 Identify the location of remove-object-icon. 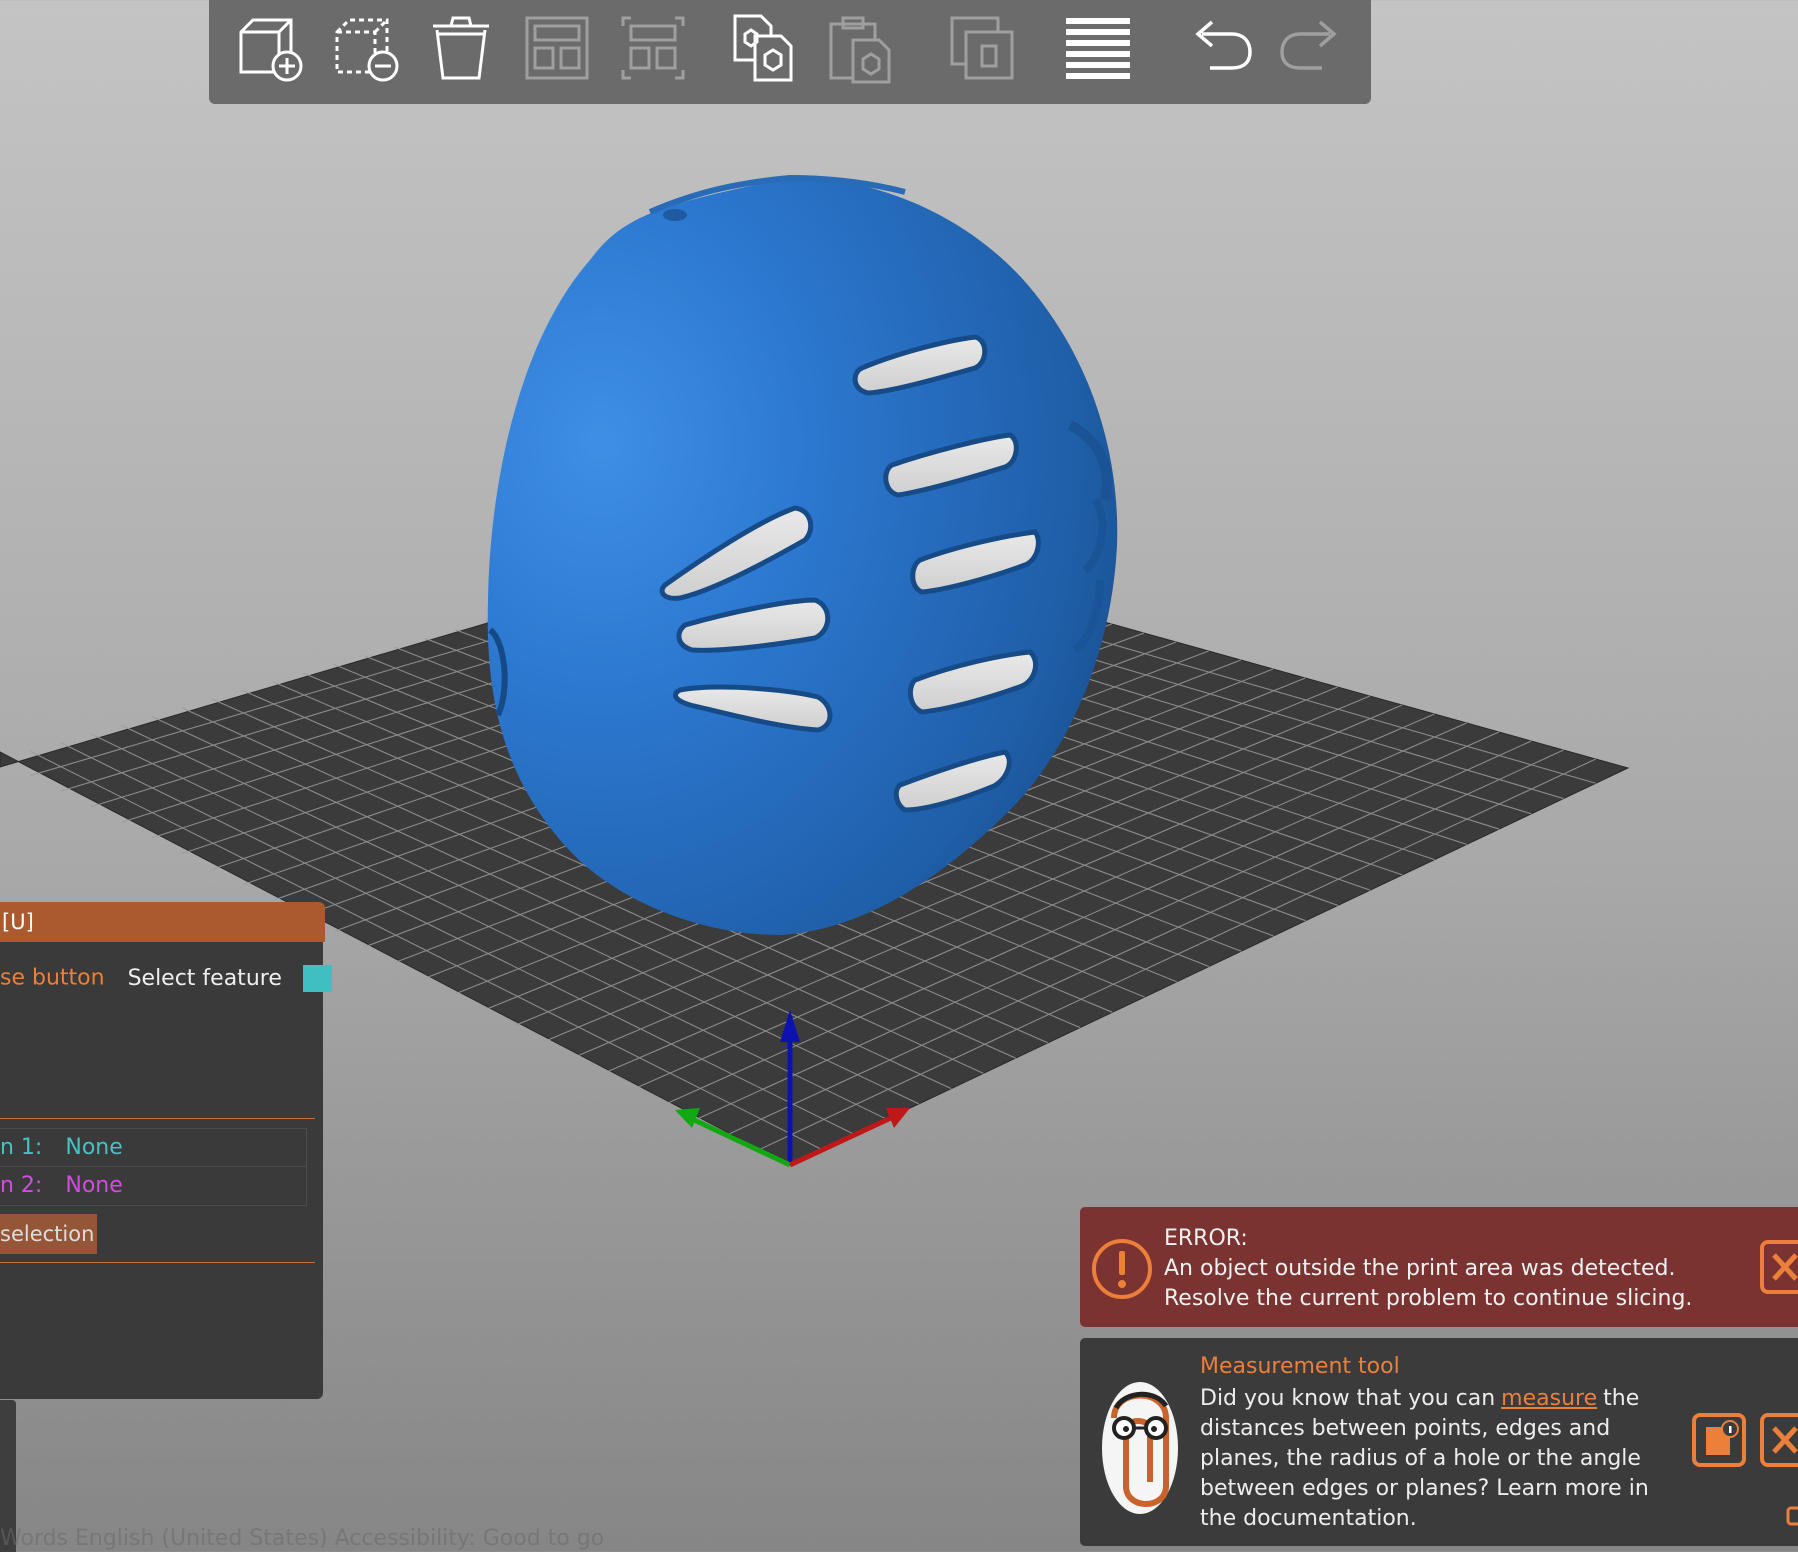
(367, 50).